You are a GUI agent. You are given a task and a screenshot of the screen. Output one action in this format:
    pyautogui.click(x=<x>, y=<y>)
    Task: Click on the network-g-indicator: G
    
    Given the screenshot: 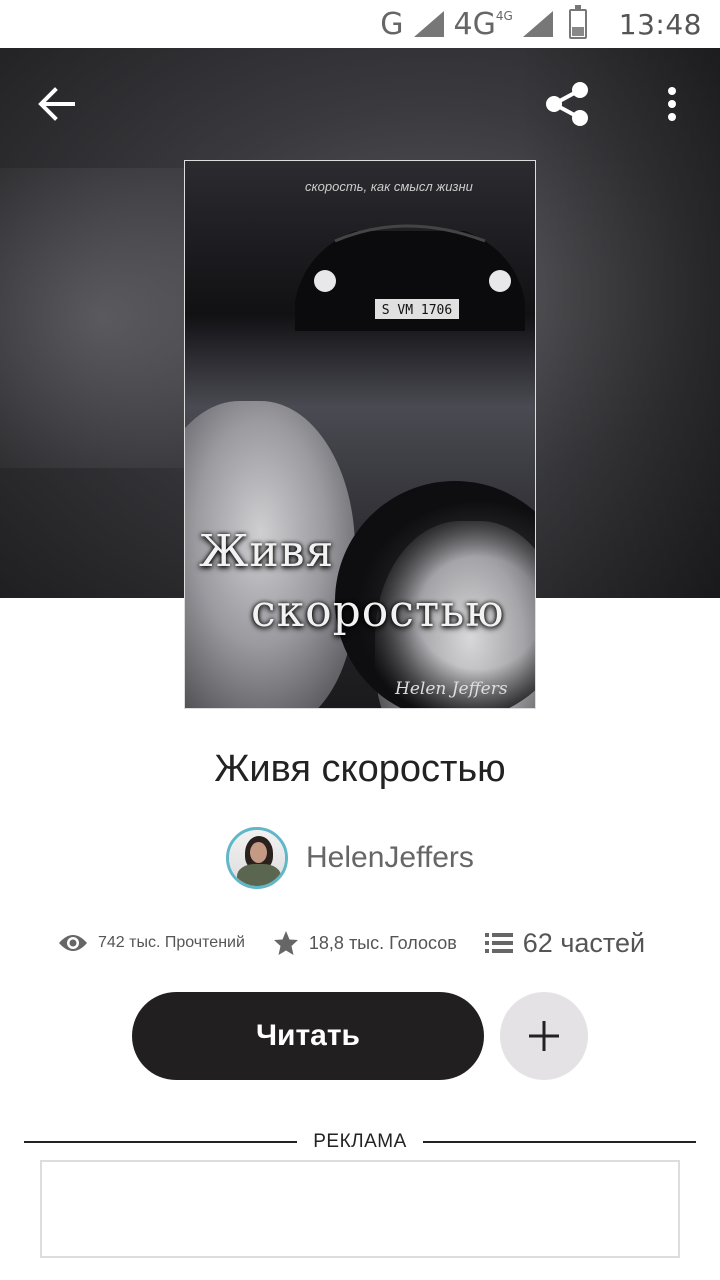 What is the action you would take?
    pyautogui.click(x=392, y=24)
    